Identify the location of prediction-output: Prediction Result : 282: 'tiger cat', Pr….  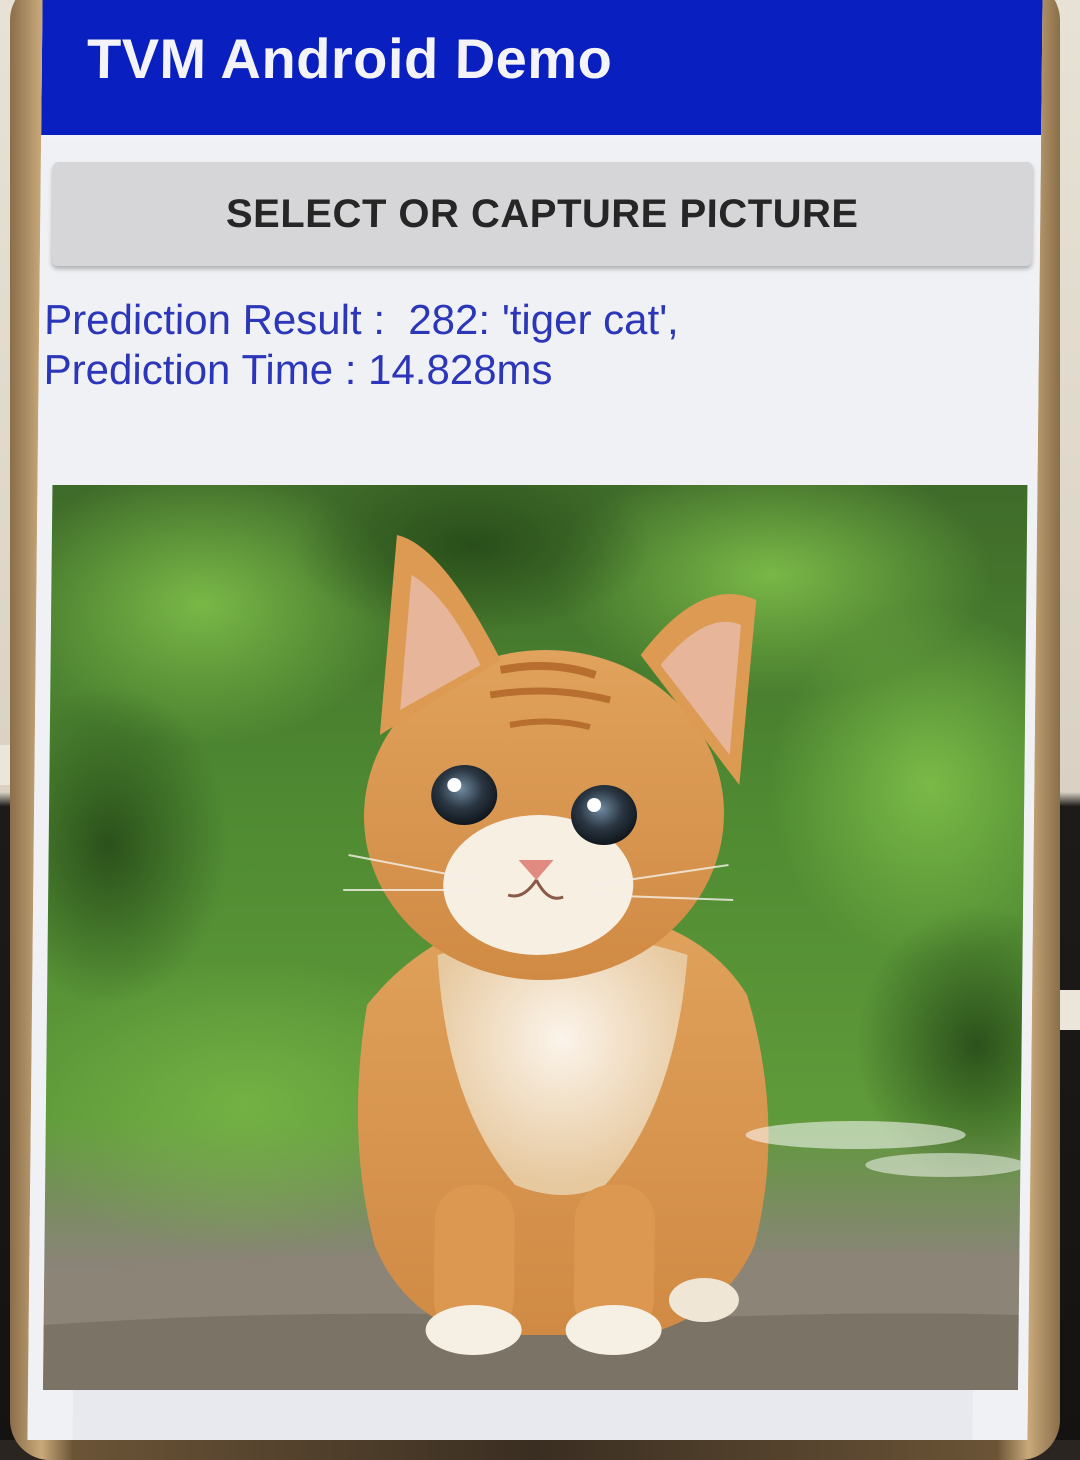
(533, 345).